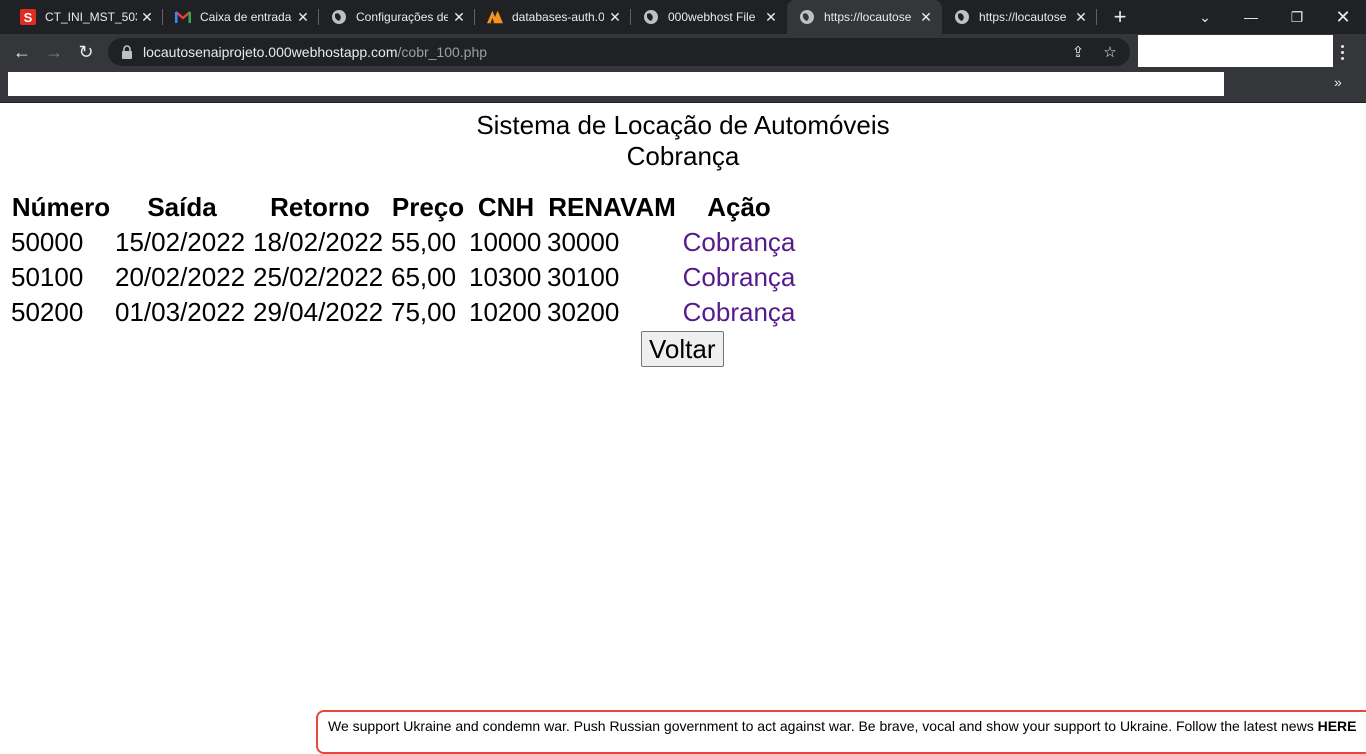 The width and height of the screenshot is (1366, 754). What do you see at coordinates (47, 242) in the screenshot?
I see `cell-numero: 50000` at bounding box center [47, 242].